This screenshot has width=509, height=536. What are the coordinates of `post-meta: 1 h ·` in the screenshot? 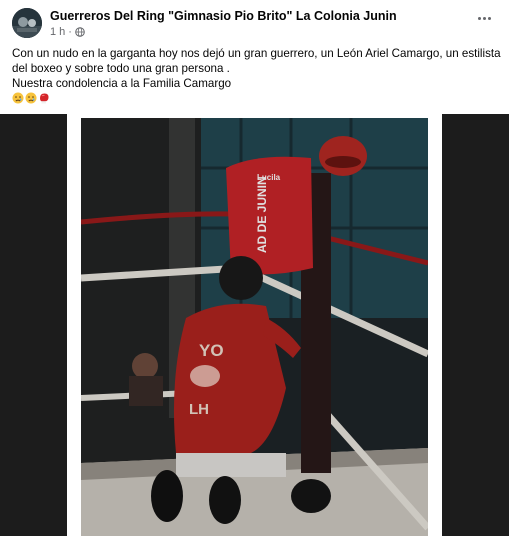 It's located at (67, 32).